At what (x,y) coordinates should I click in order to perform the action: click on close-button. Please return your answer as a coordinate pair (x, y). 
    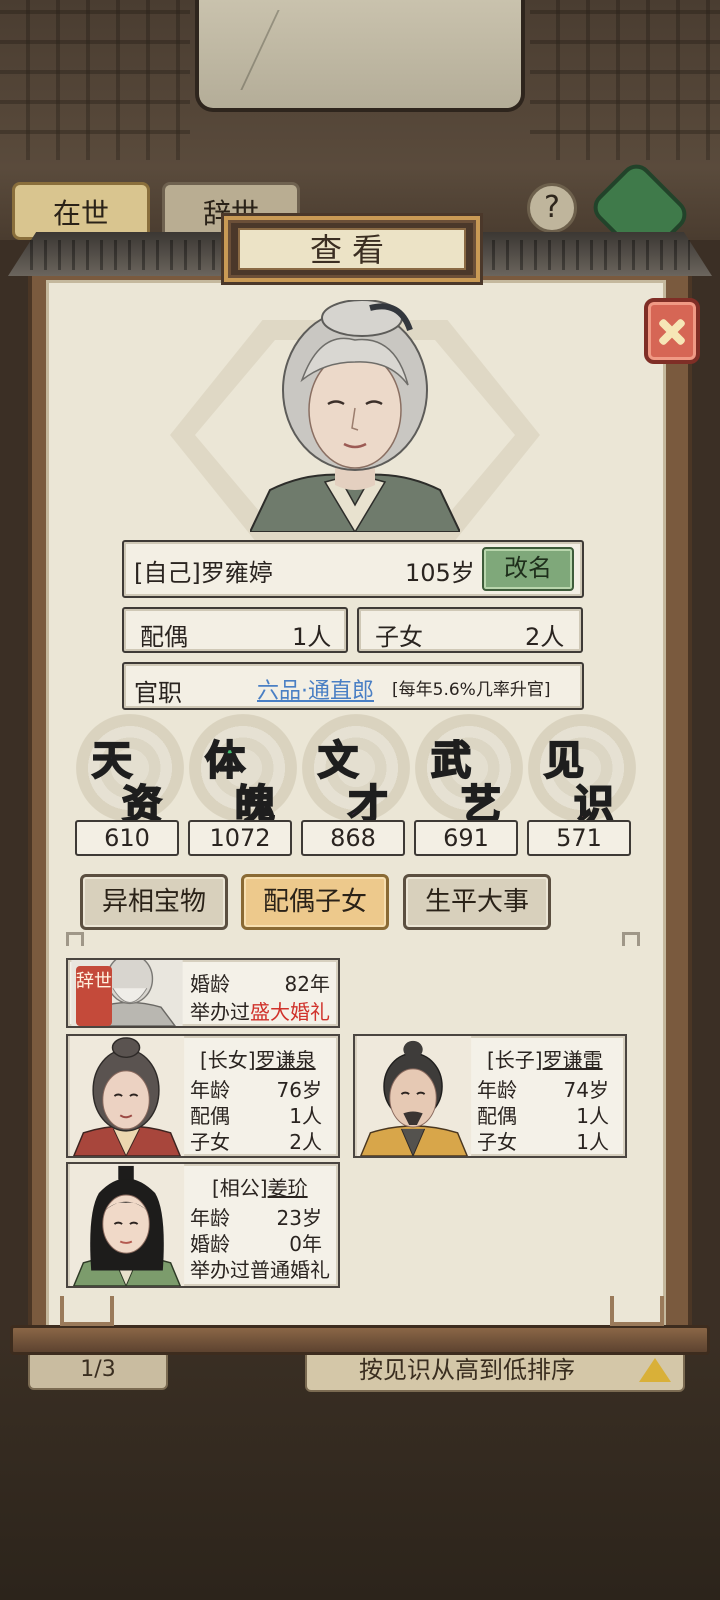
    Looking at the image, I should click on (672, 331).